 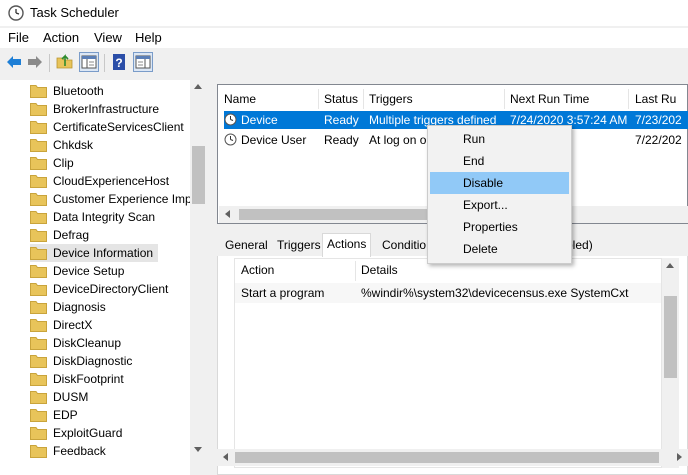 What do you see at coordinates (499, 139) in the screenshot?
I see `menu-item-run: Run` at bounding box center [499, 139].